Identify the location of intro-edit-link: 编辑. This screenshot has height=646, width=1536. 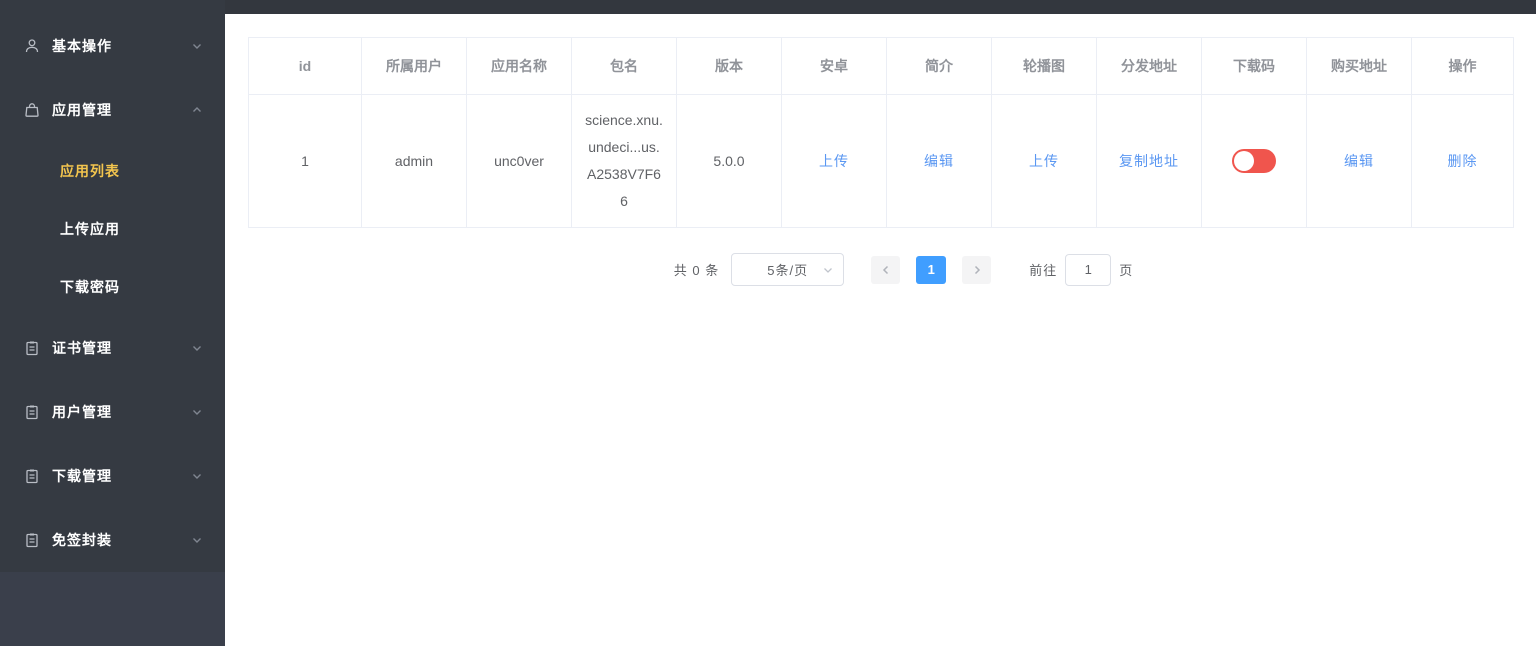
(939, 161).